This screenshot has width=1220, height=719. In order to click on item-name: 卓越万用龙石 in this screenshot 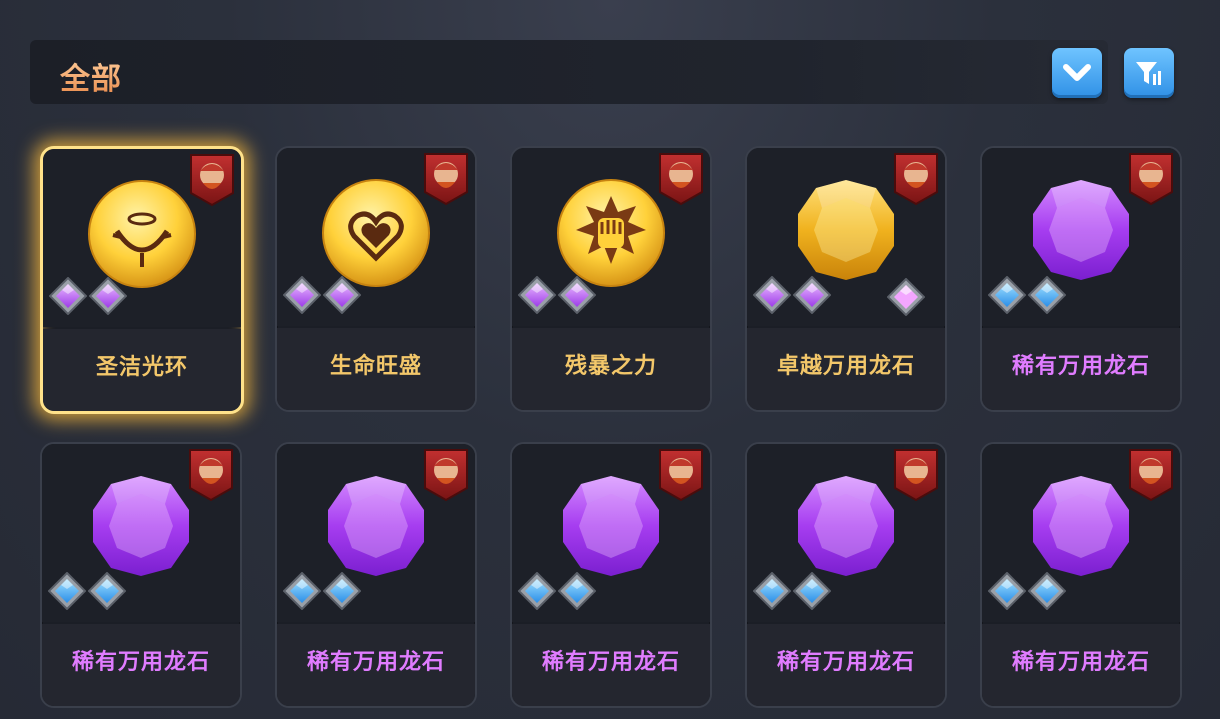, I will do `click(845, 366)`.